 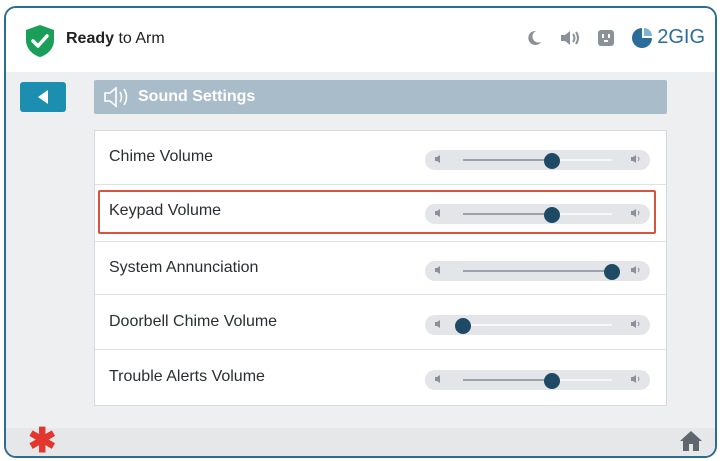 I want to click on setting-row-annunciation: System Annunciation, so click(x=380, y=268).